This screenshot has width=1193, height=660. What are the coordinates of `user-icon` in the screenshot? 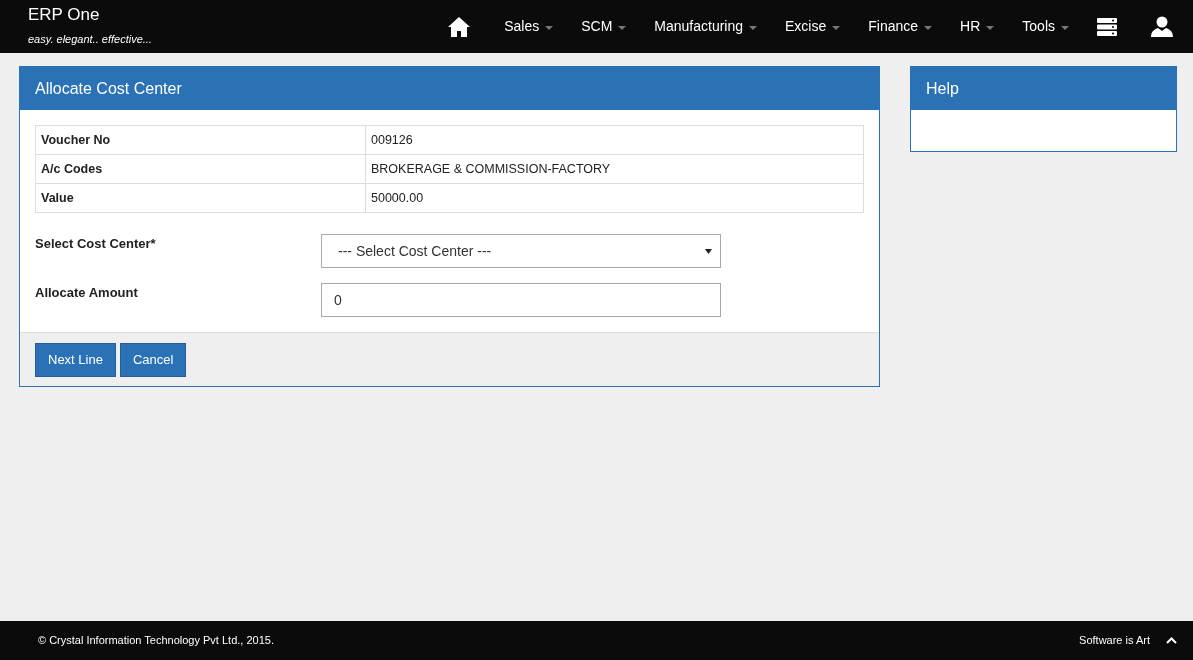 It's located at (1162, 26).